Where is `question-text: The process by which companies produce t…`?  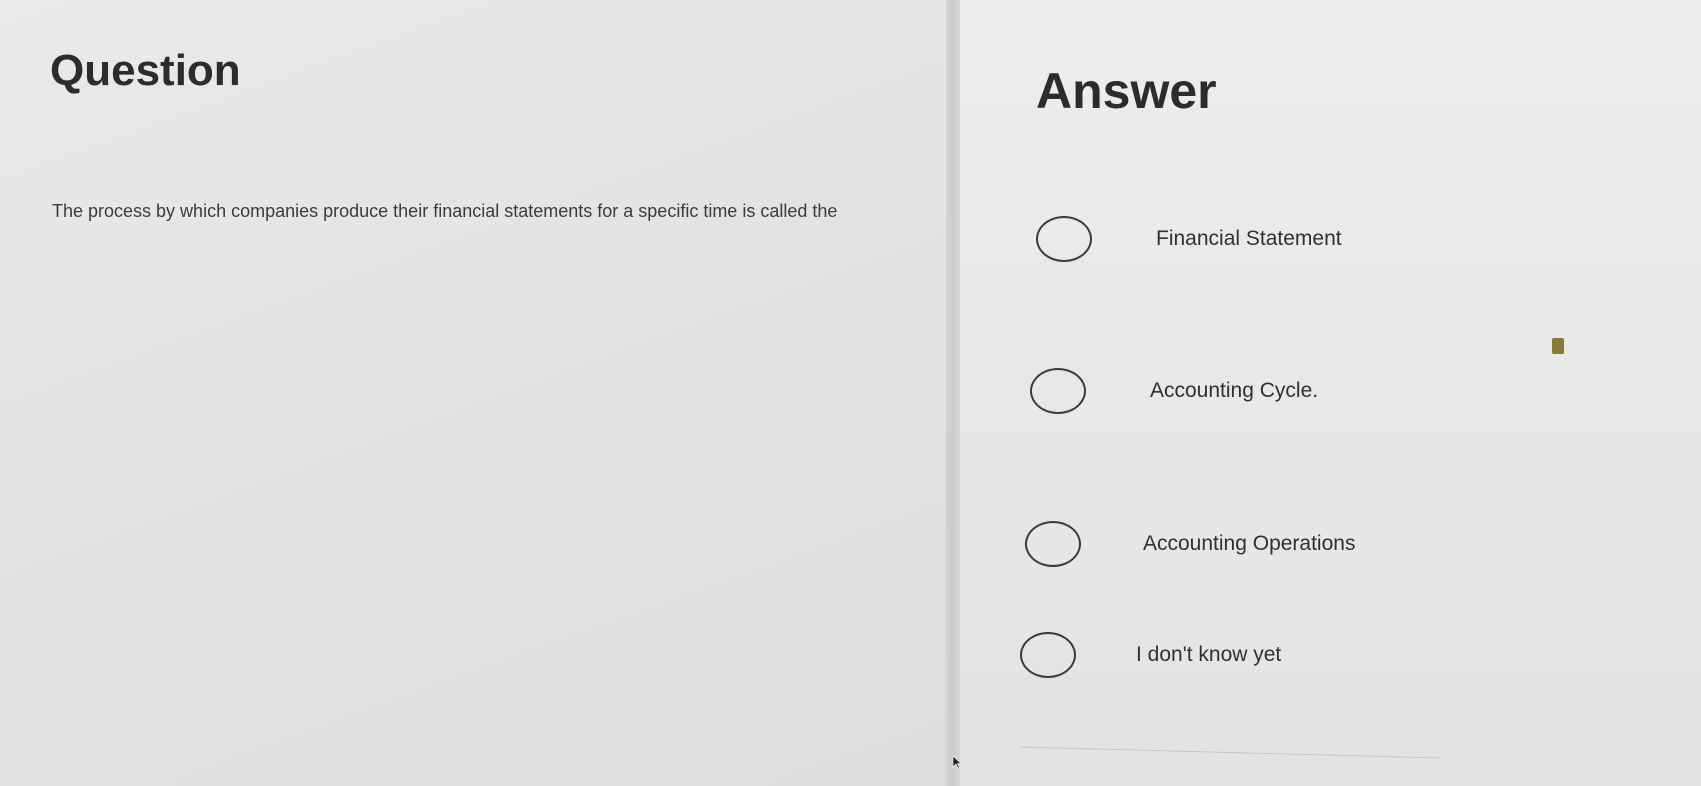 question-text: The process by which companies produce t… is located at coordinates (445, 211).